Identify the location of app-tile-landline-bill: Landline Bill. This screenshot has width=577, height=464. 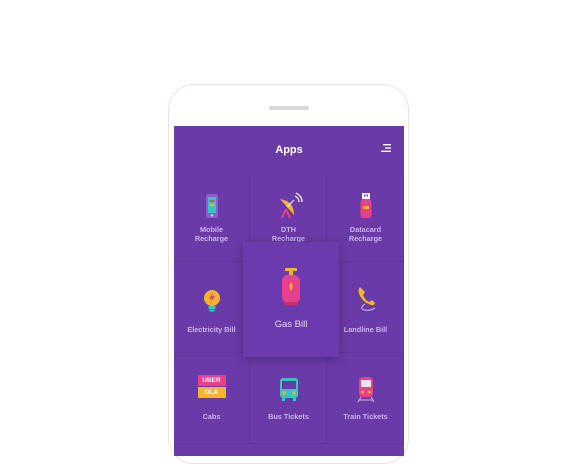
(366, 307).